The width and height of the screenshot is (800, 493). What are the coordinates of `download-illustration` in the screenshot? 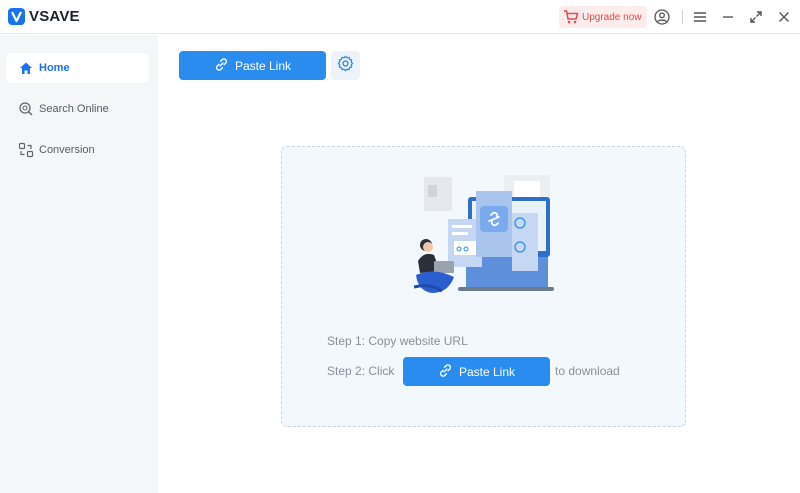 It's located at (484, 234).